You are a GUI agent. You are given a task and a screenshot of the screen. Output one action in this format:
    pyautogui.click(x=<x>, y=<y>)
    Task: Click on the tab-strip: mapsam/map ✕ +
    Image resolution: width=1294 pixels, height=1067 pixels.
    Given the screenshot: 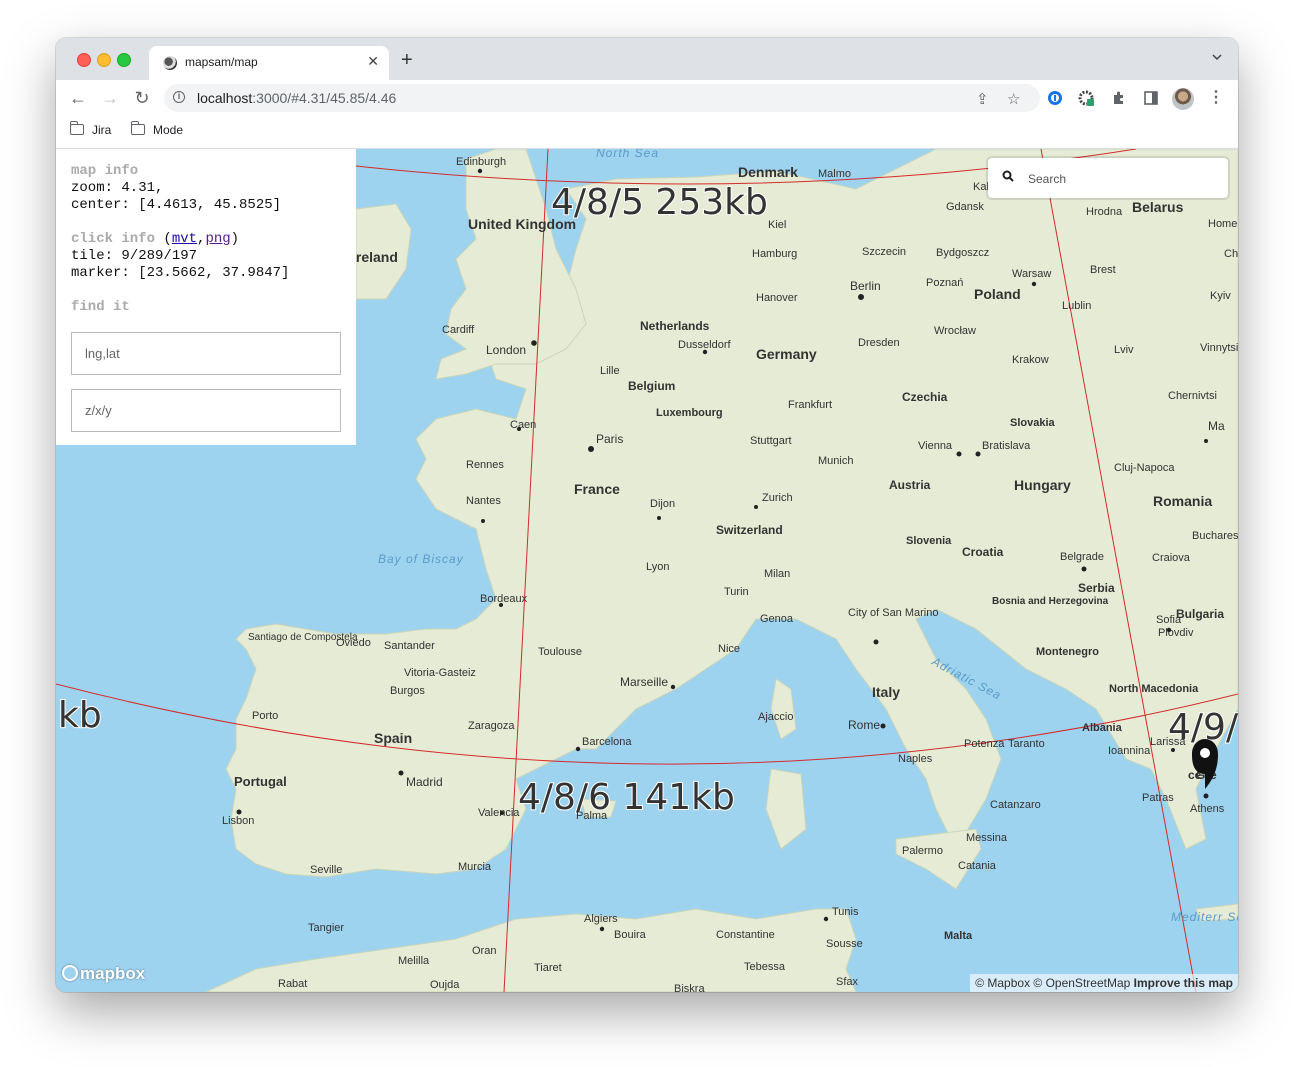 What is the action you would take?
    pyautogui.click(x=647, y=59)
    